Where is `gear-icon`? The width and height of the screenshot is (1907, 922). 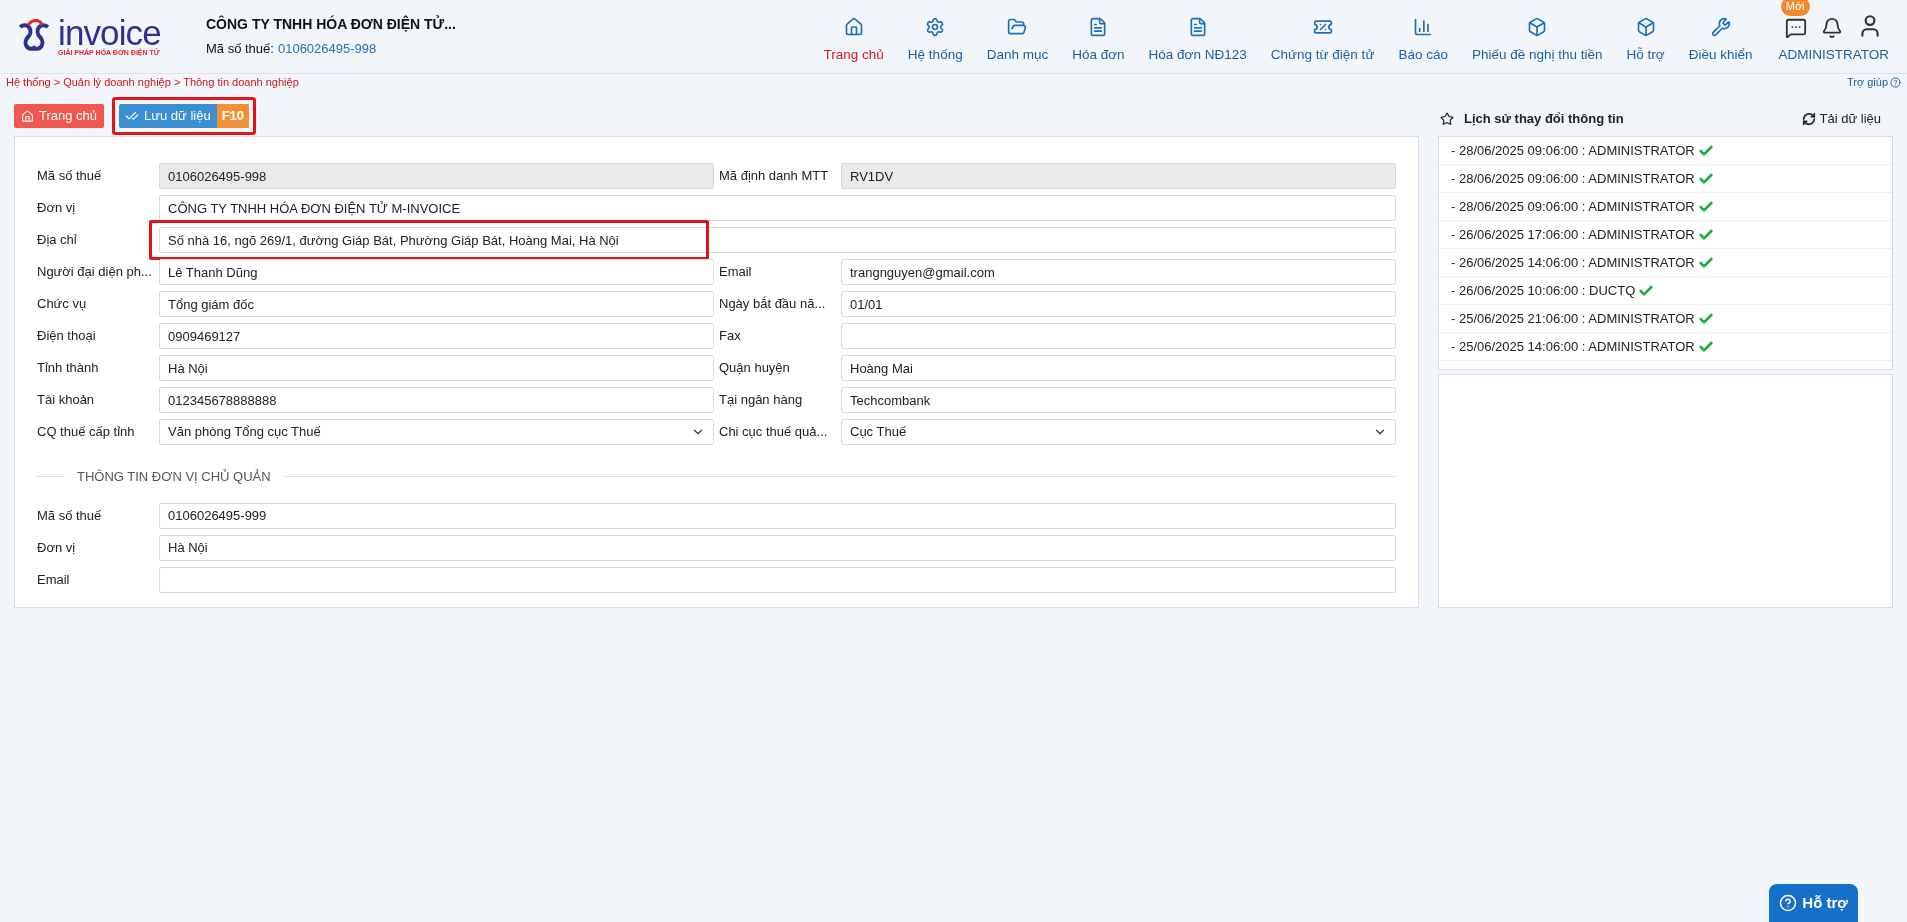 gear-icon is located at coordinates (935, 27).